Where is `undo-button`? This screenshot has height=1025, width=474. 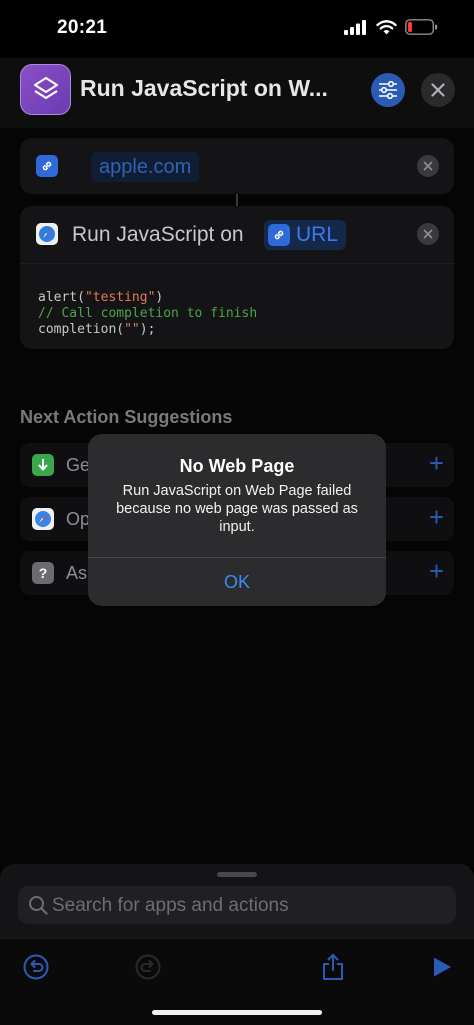 undo-button is located at coordinates (36, 967).